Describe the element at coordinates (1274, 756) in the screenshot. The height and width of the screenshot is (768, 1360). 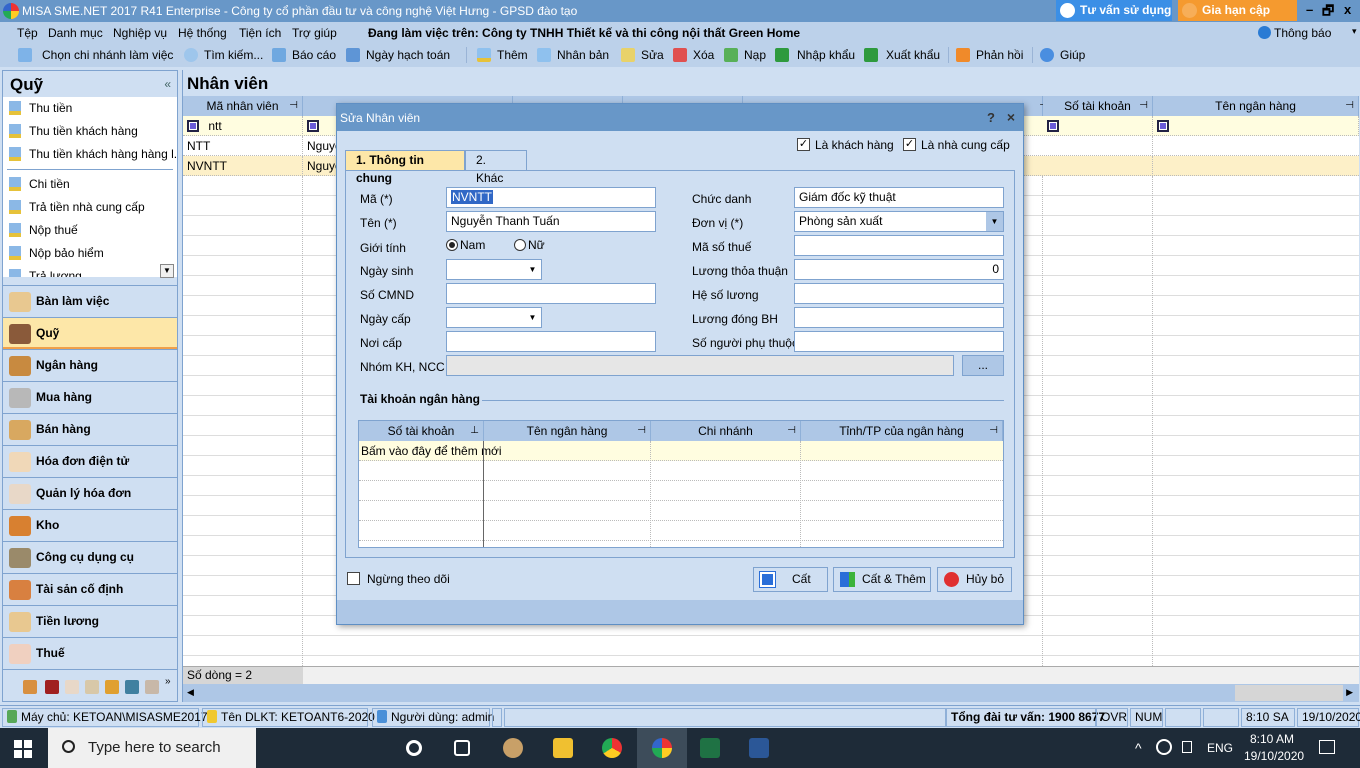
I see `taskbar-date: 19/10/2020` at that location.